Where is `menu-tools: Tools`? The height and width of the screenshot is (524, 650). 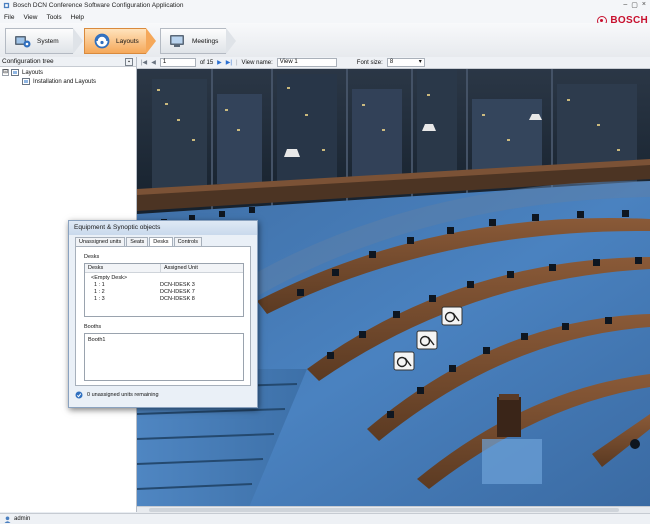 menu-tools: Tools is located at coordinates (53, 17).